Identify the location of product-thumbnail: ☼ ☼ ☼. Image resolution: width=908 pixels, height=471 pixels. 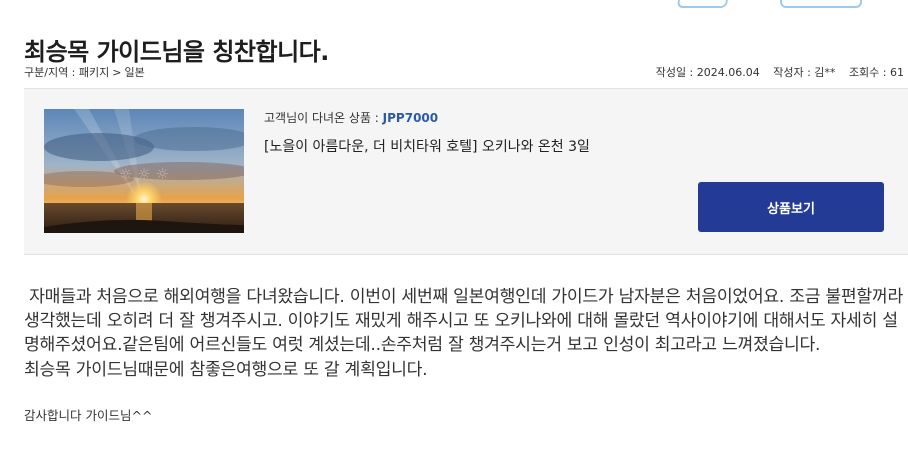
(144, 171).